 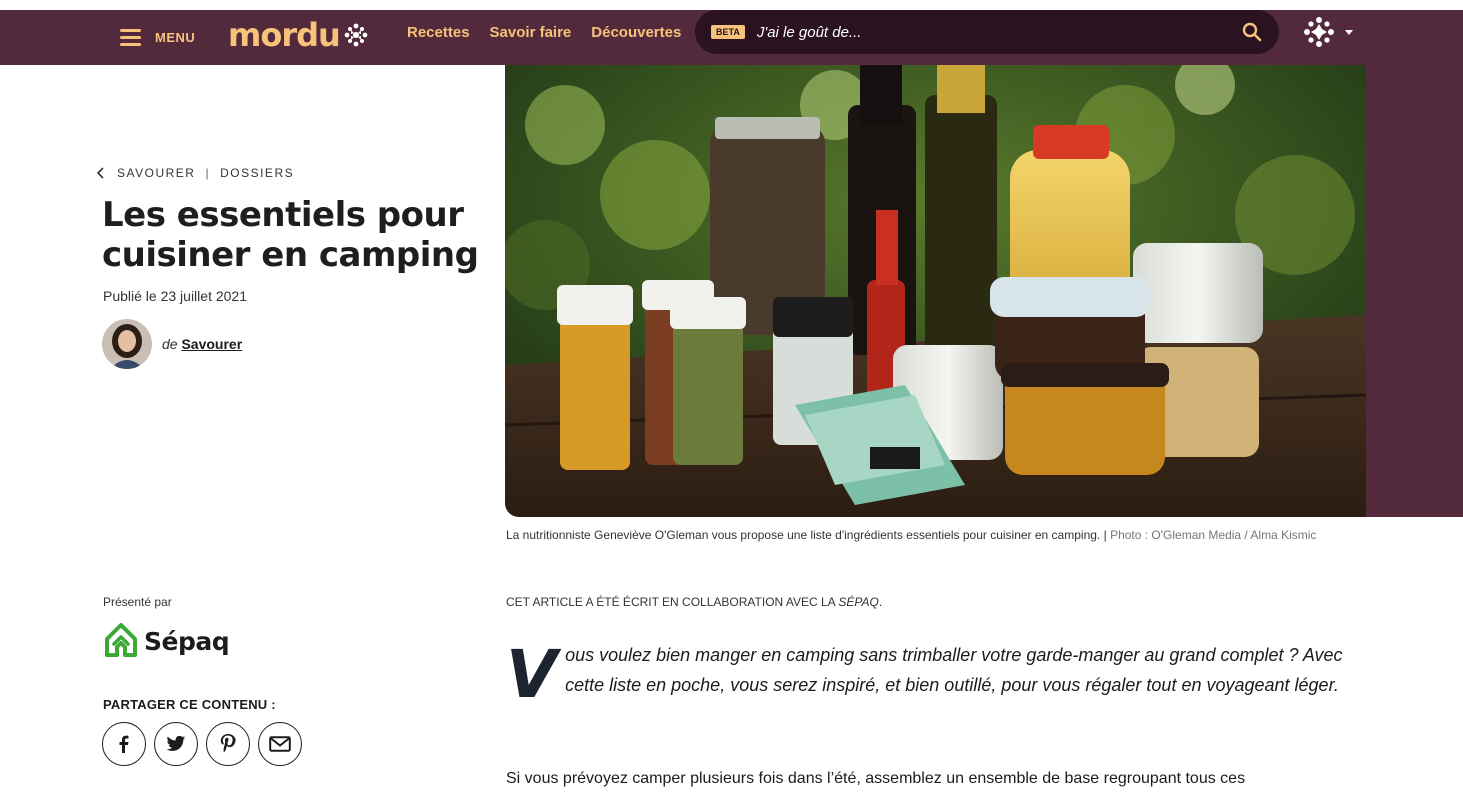 I want to click on page-title: Les essentiels pour cuisiner en camping, so click(x=290, y=235).